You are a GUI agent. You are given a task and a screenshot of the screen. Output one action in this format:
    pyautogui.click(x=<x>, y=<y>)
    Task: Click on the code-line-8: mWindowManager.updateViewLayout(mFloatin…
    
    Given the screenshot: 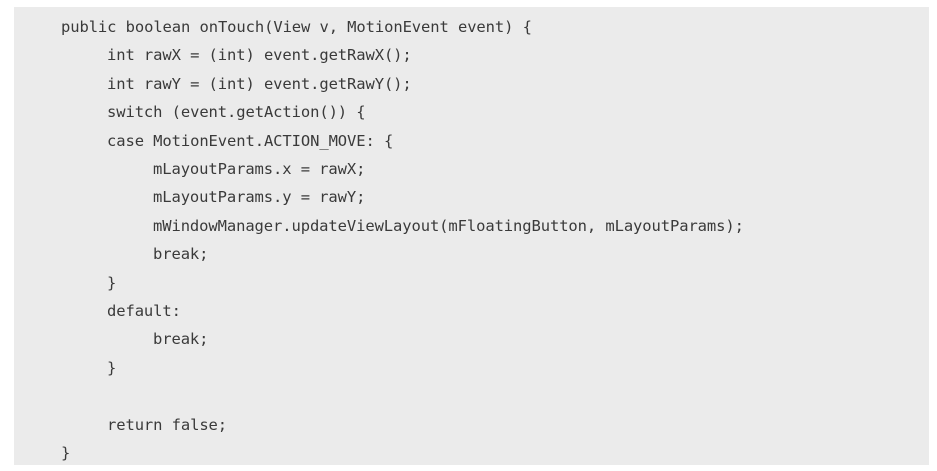 What is the action you would take?
    pyautogui.click(x=448, y=225)
    